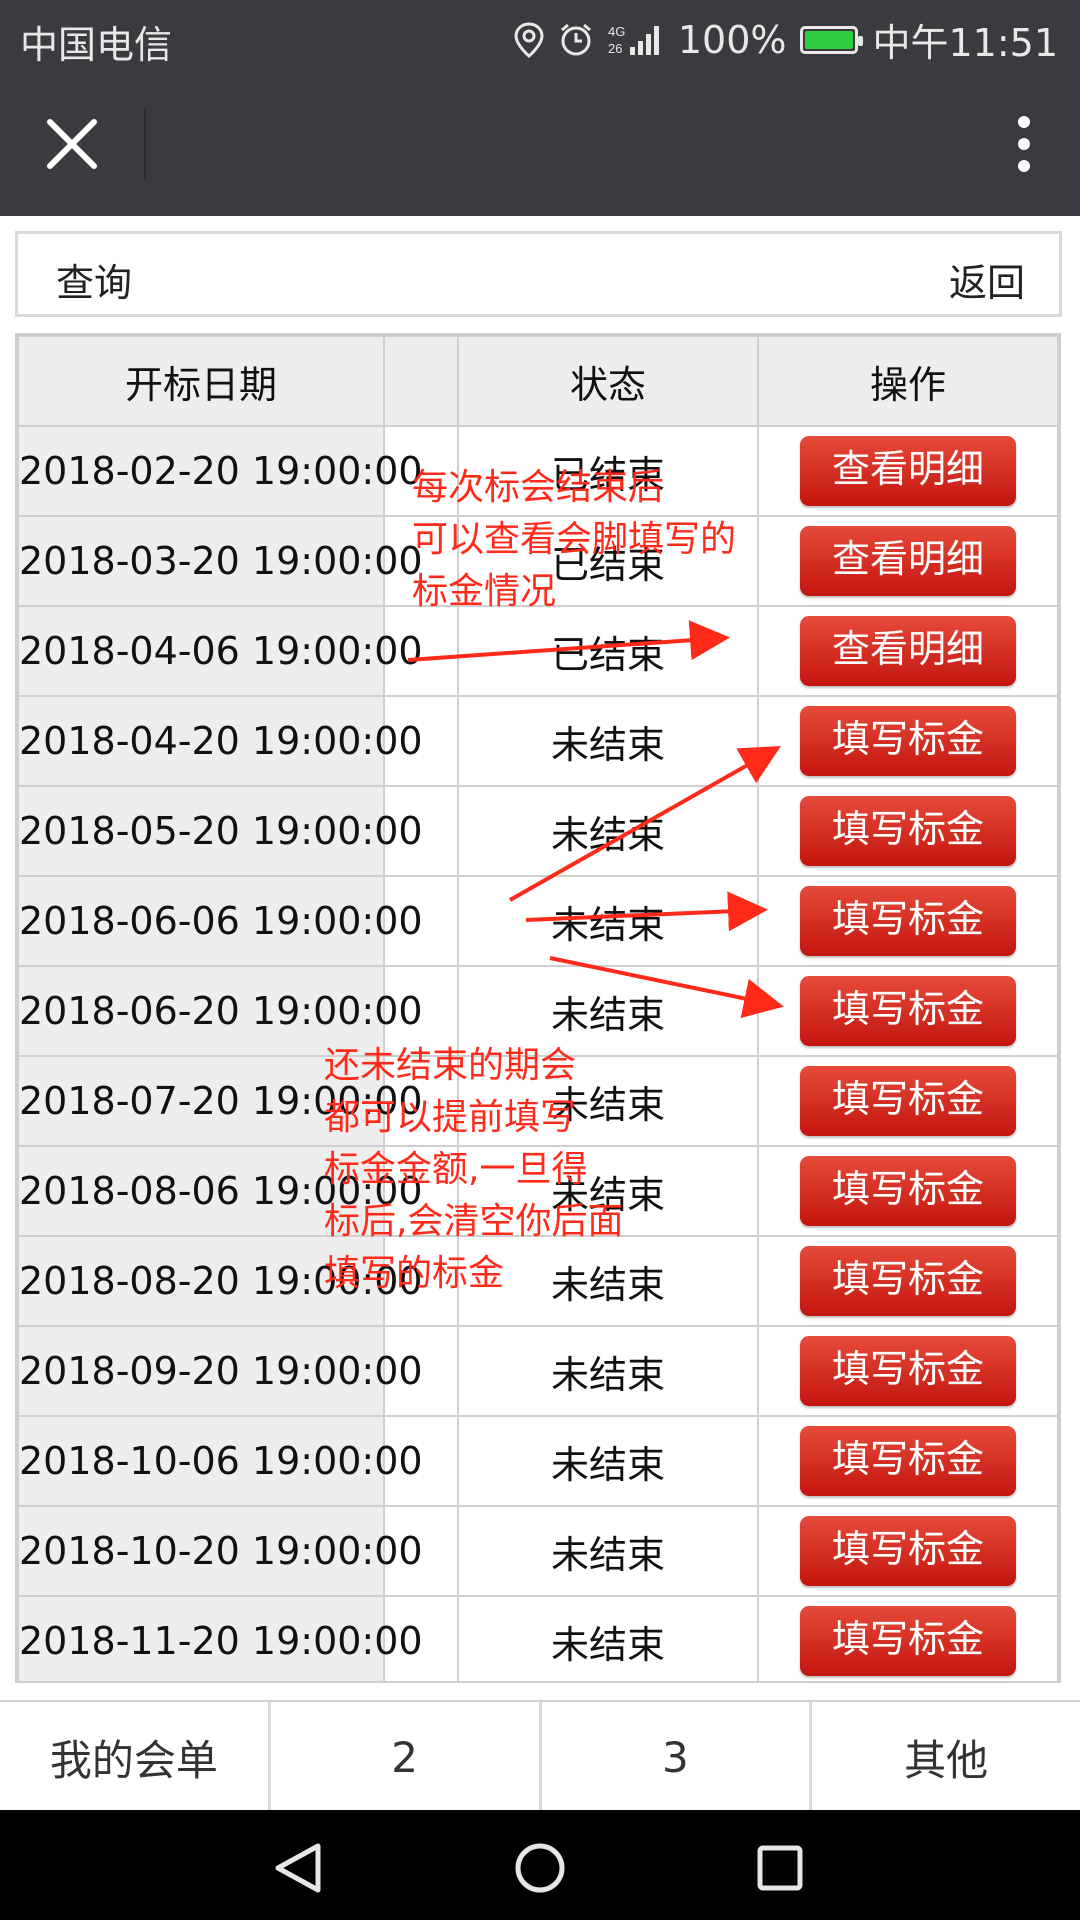  I want to click on alarm-icon, so click(576, 40).